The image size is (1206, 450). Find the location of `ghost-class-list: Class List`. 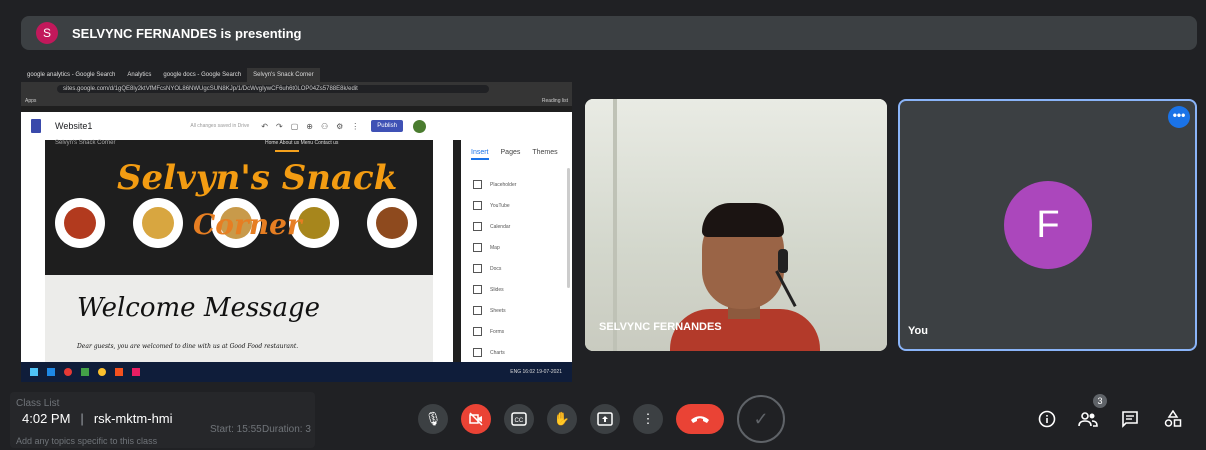

ghost-class-list: Class List is located at coordinates (38, 403).